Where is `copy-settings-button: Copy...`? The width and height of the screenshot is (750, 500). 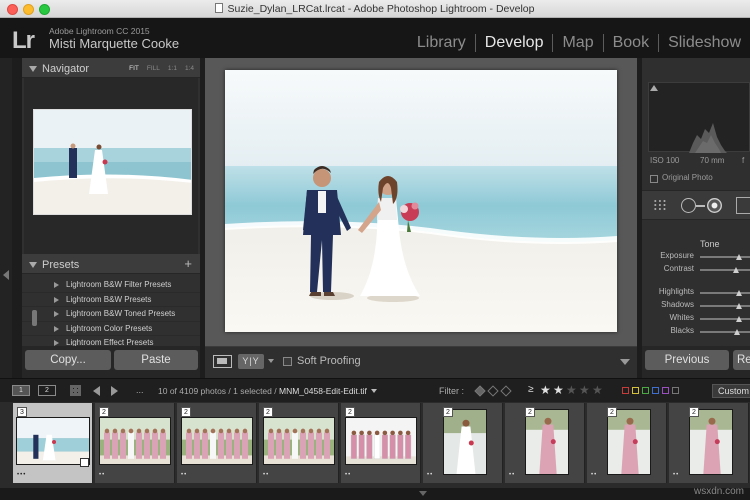 copy-settings-button: Copy... is located at coordinates (68, 360).